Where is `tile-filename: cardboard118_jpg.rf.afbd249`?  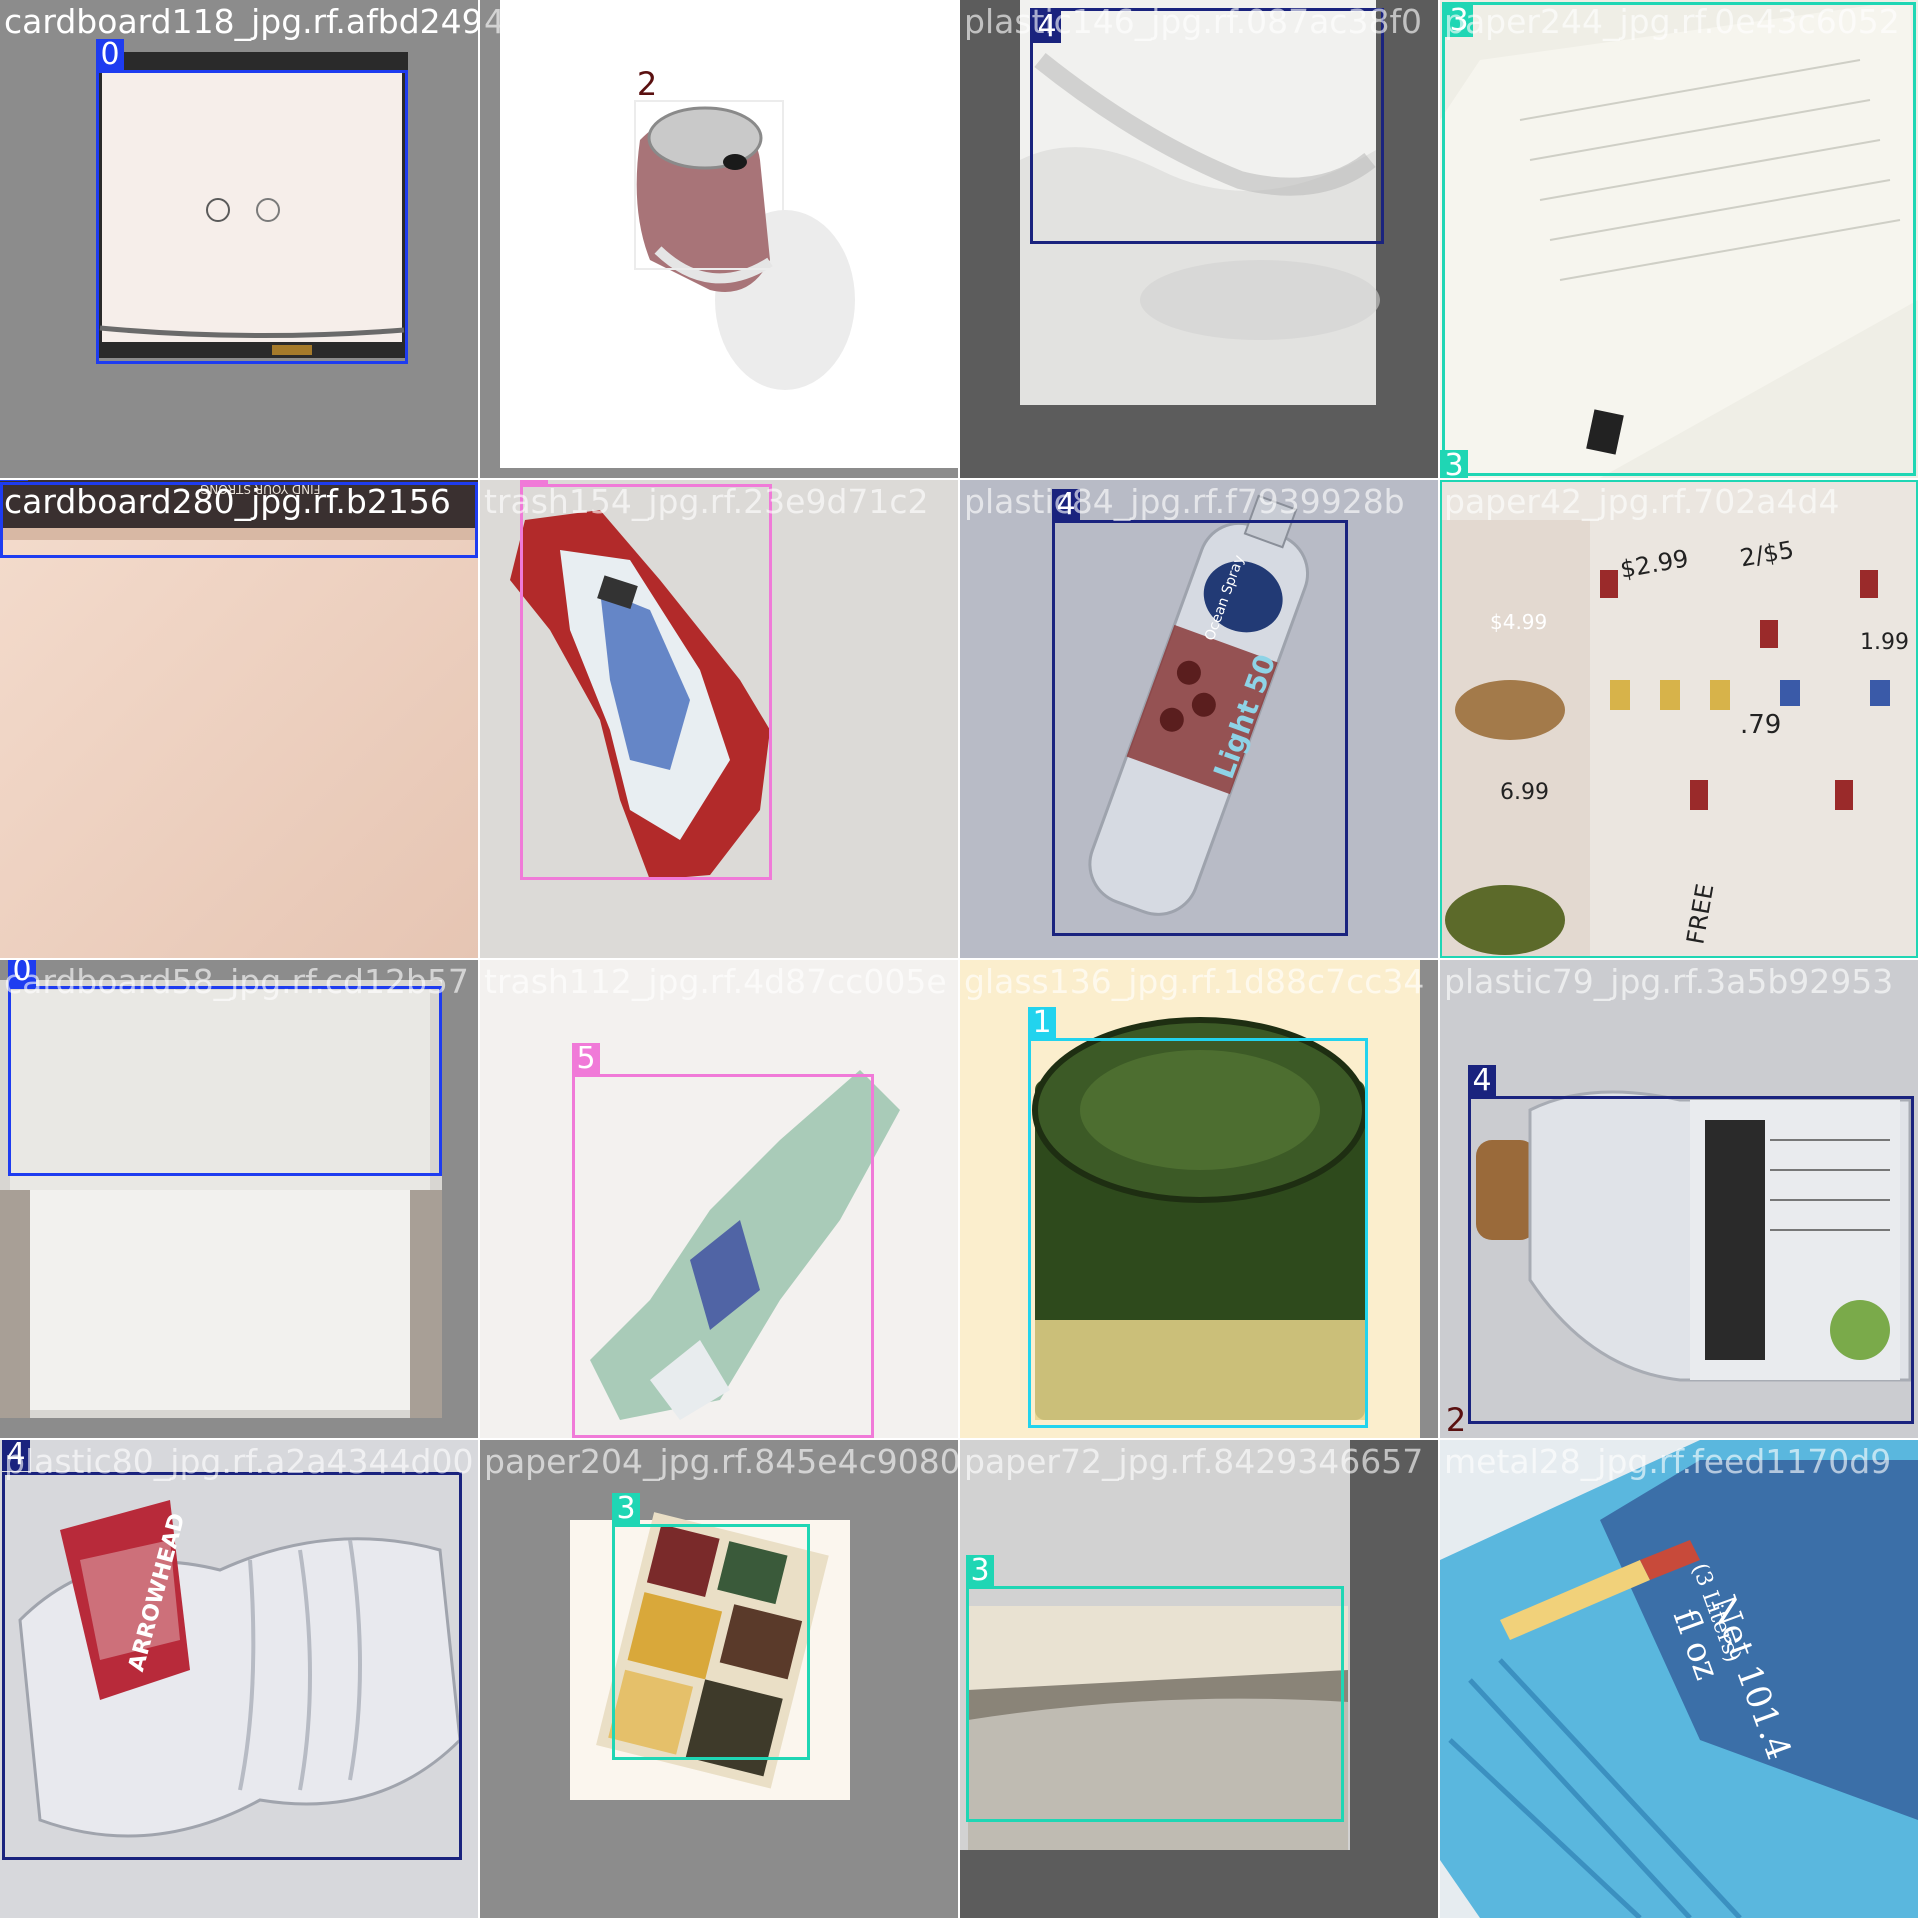 tile-filename: cardboard118_jpg.rf.afbd249 is located at coordinates (241, 21).